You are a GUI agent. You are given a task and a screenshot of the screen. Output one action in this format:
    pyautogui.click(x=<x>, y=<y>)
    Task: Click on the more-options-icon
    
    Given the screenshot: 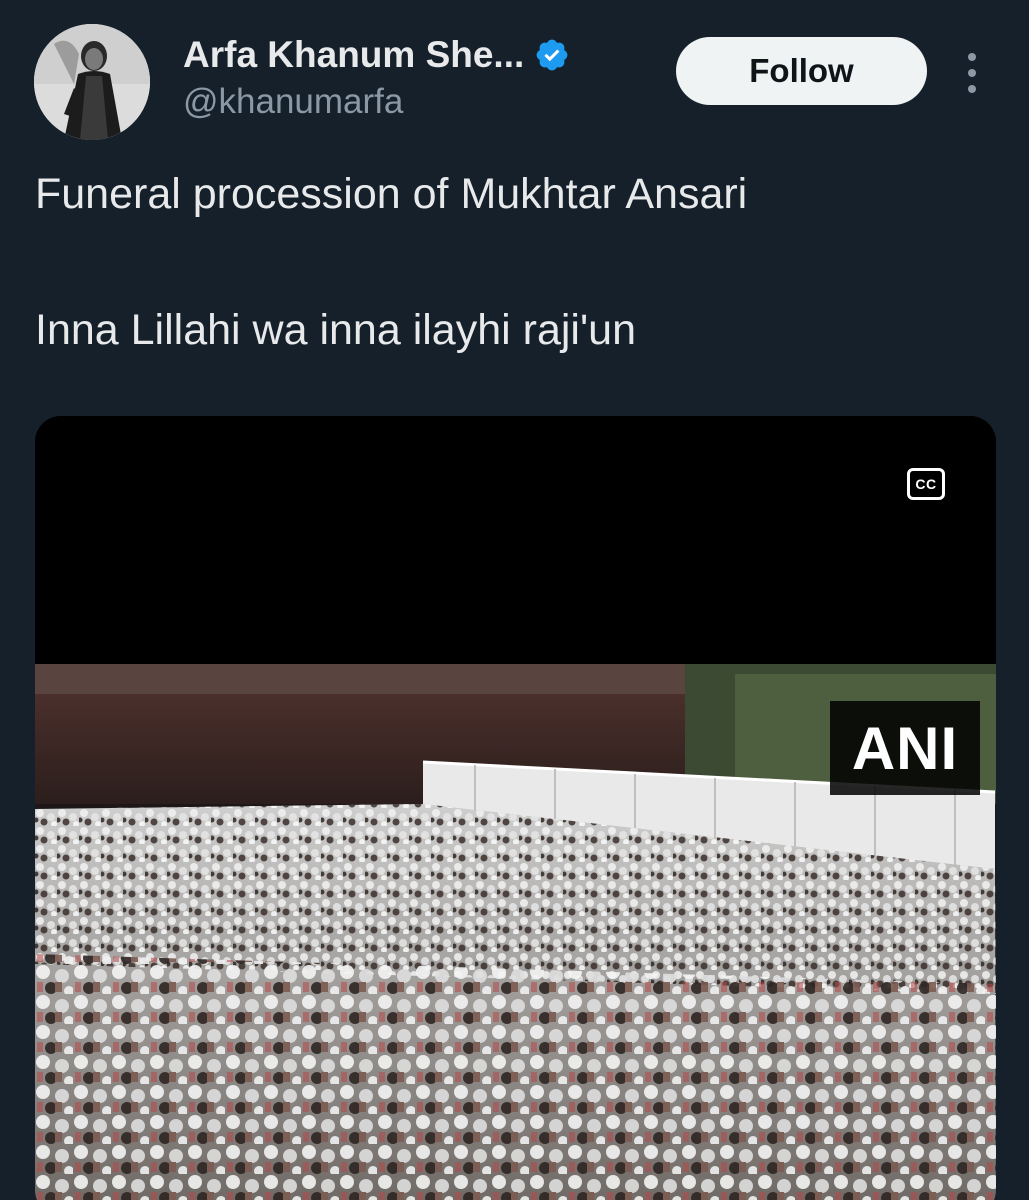 What is the action you would take?
    pyautogui.click(x=972, y=73)
    